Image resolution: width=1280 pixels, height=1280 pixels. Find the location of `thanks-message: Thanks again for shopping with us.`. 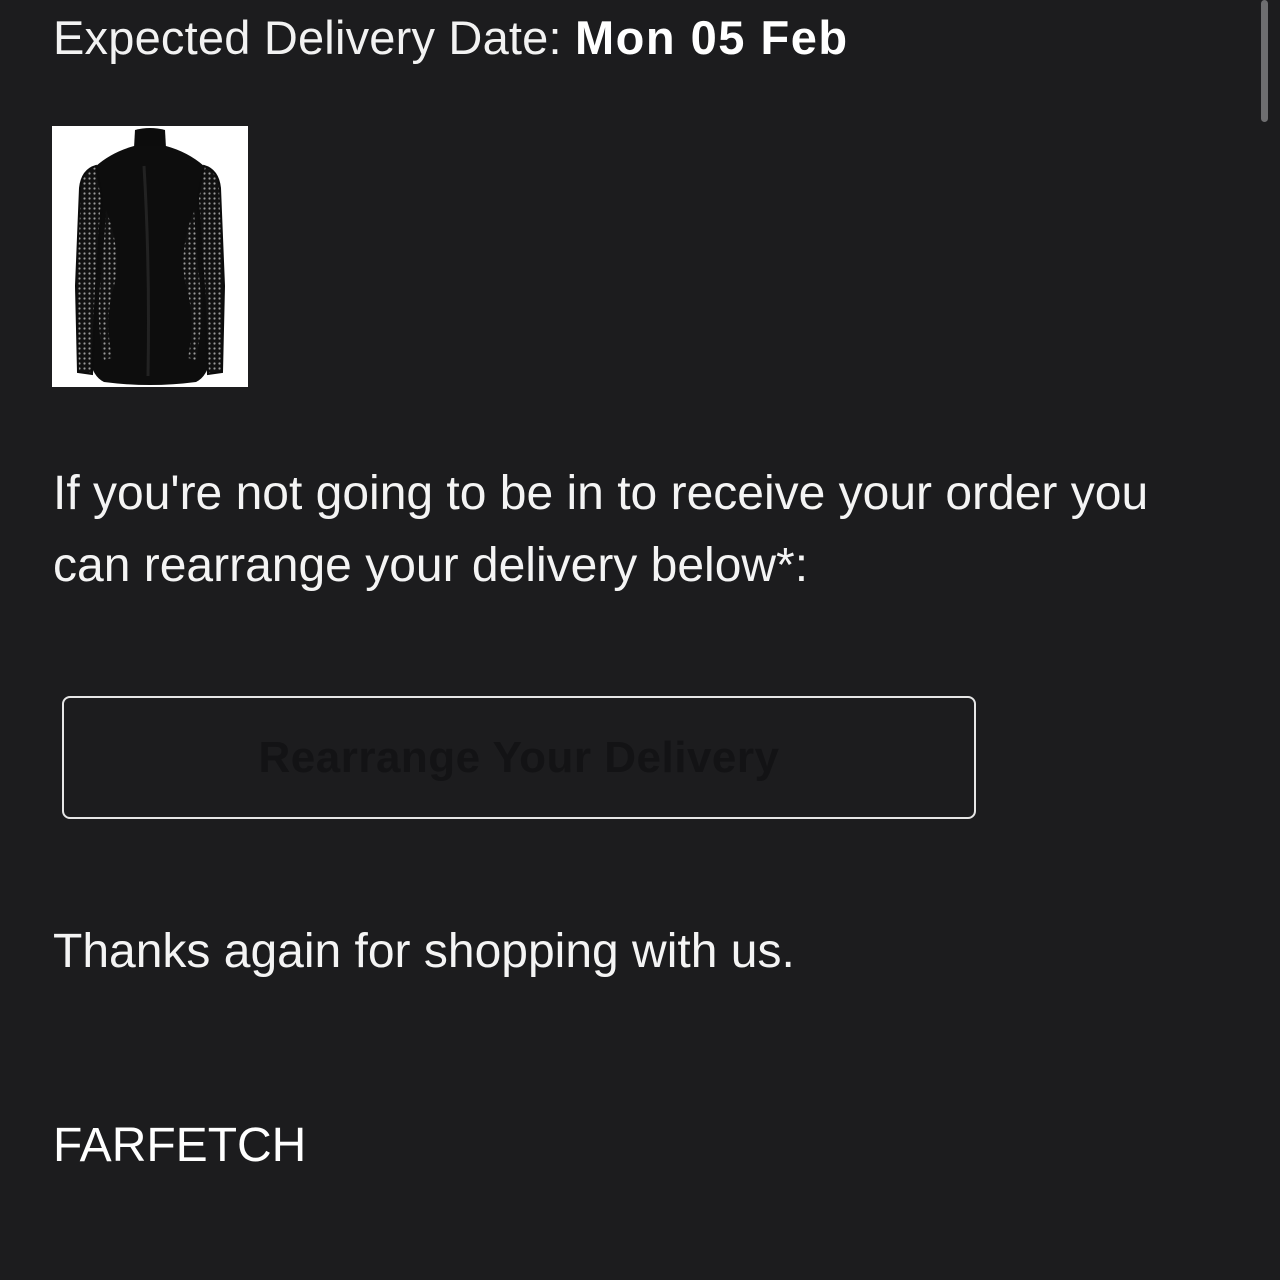

thanks-message: Thanks again for shopping with us. is located at coordinates (424, 951).